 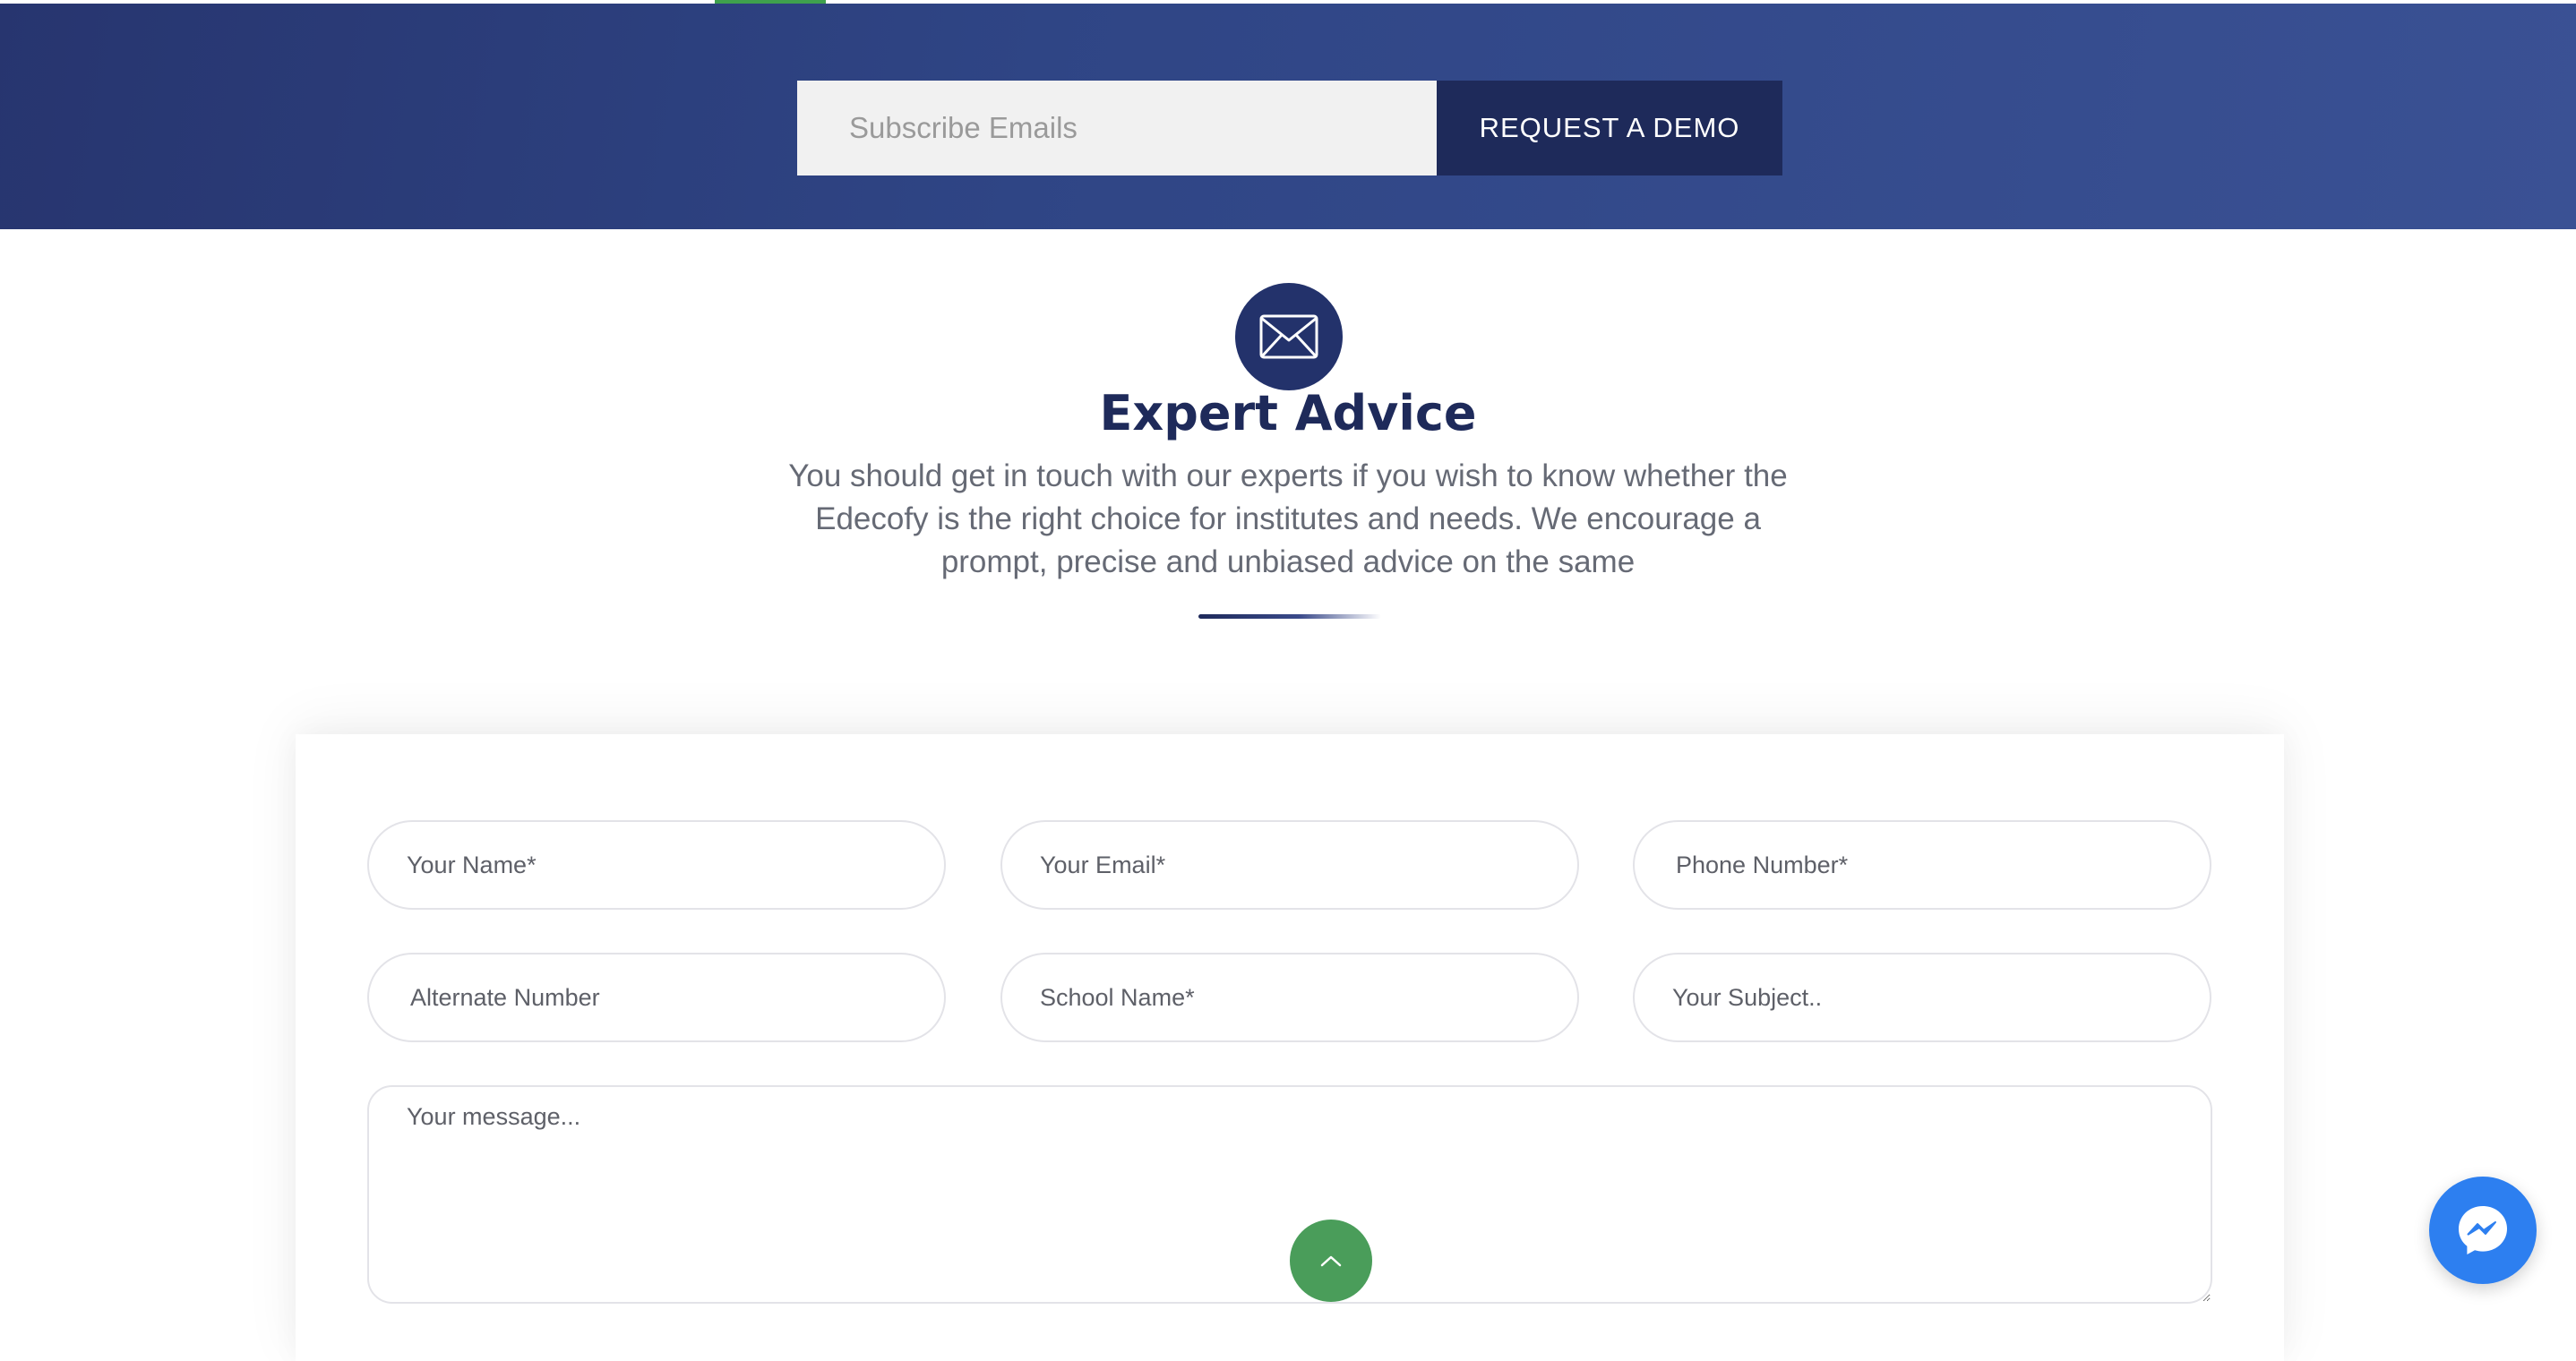 I want to click on messenger-icon, so click(x=2483, y=1230).